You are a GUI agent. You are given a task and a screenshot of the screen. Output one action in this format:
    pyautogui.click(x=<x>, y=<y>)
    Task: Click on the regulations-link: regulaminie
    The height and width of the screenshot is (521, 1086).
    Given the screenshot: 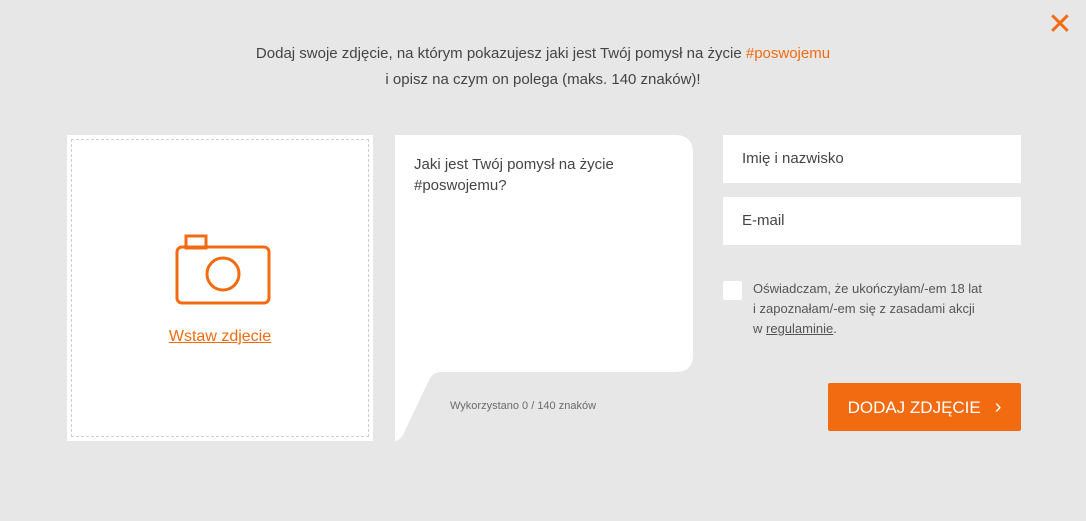 What is the action you would take?
    pyautogui.click(x=799, y=328)
    